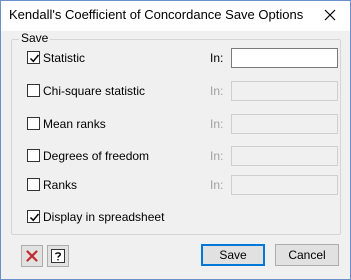  What do you see at coordinates (35, 38) in the screenshot?
I see `save-group-label: Save` at bounding box center [35, 38].